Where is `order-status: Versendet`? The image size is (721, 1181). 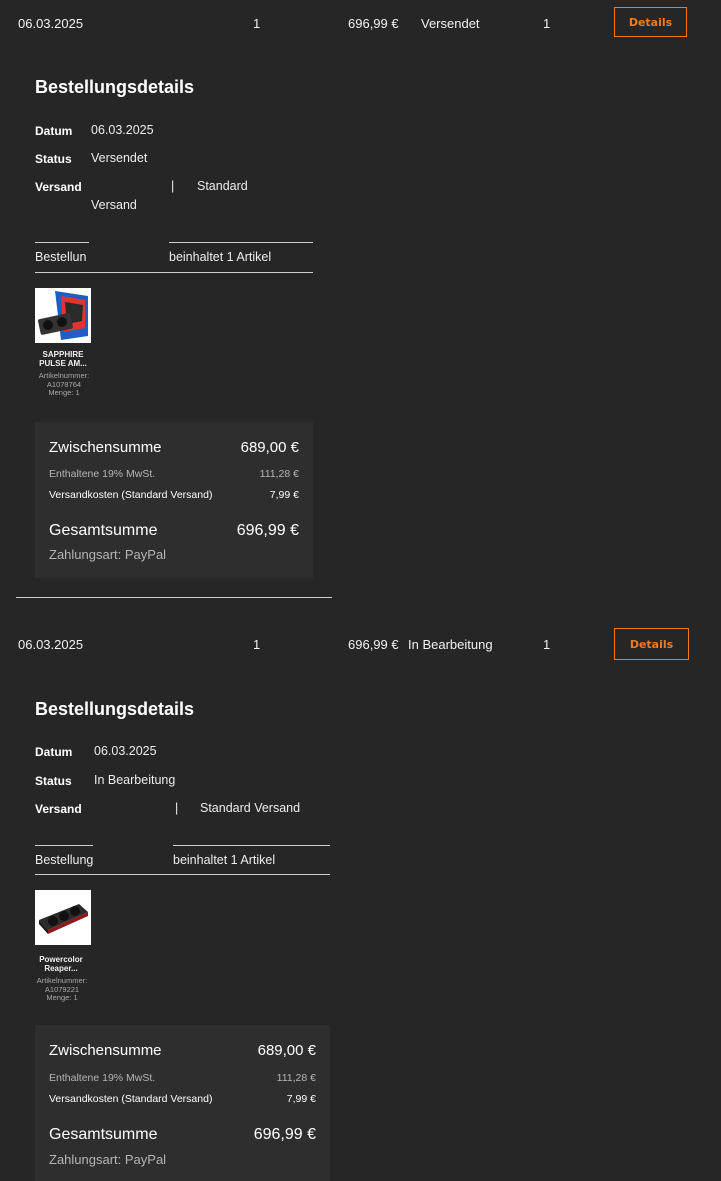
order-status: Versendet is located at coordinates (450, 23).